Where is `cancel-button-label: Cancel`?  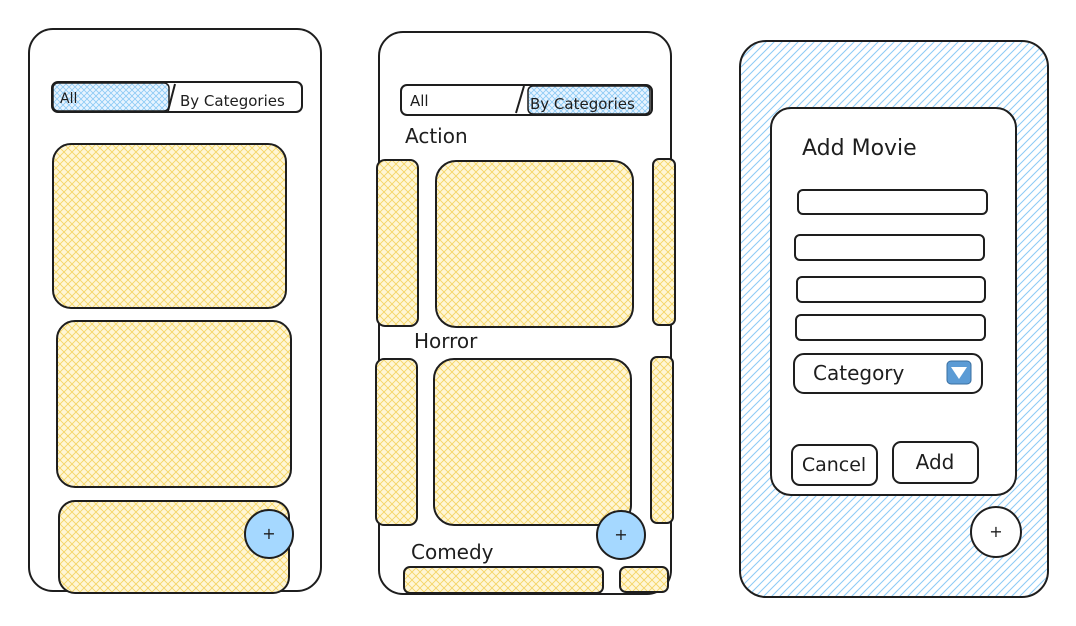 cancel-button-label: Cancel is located at coordinates (834, 465).